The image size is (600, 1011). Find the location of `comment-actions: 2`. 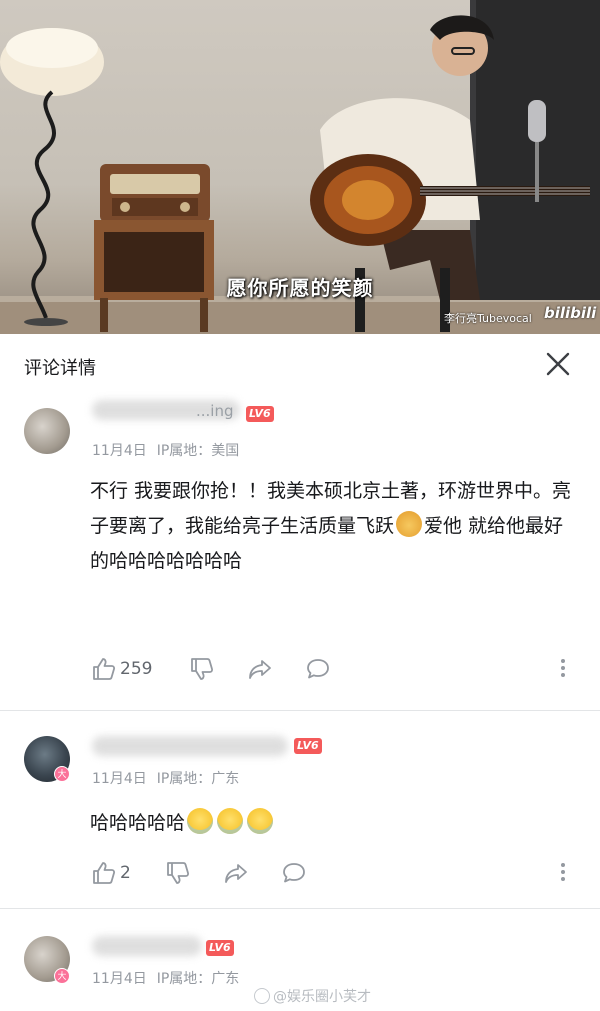

comment-actions: 2 is located at coordinates (335, 873).